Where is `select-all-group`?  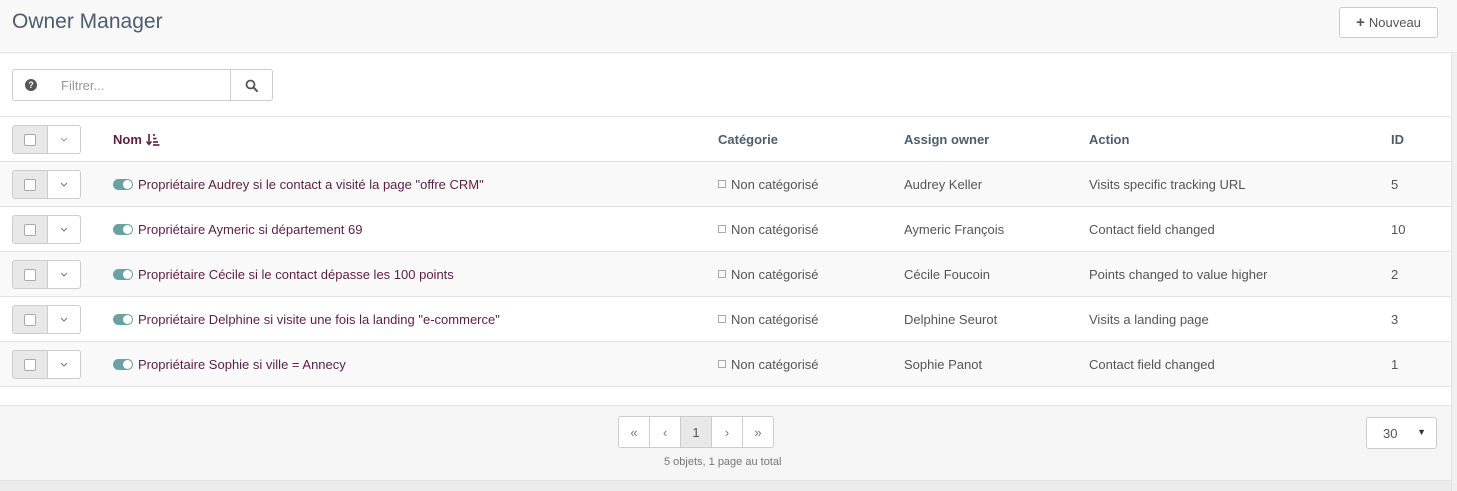
select-all-group is located at coordinates (46, 139).